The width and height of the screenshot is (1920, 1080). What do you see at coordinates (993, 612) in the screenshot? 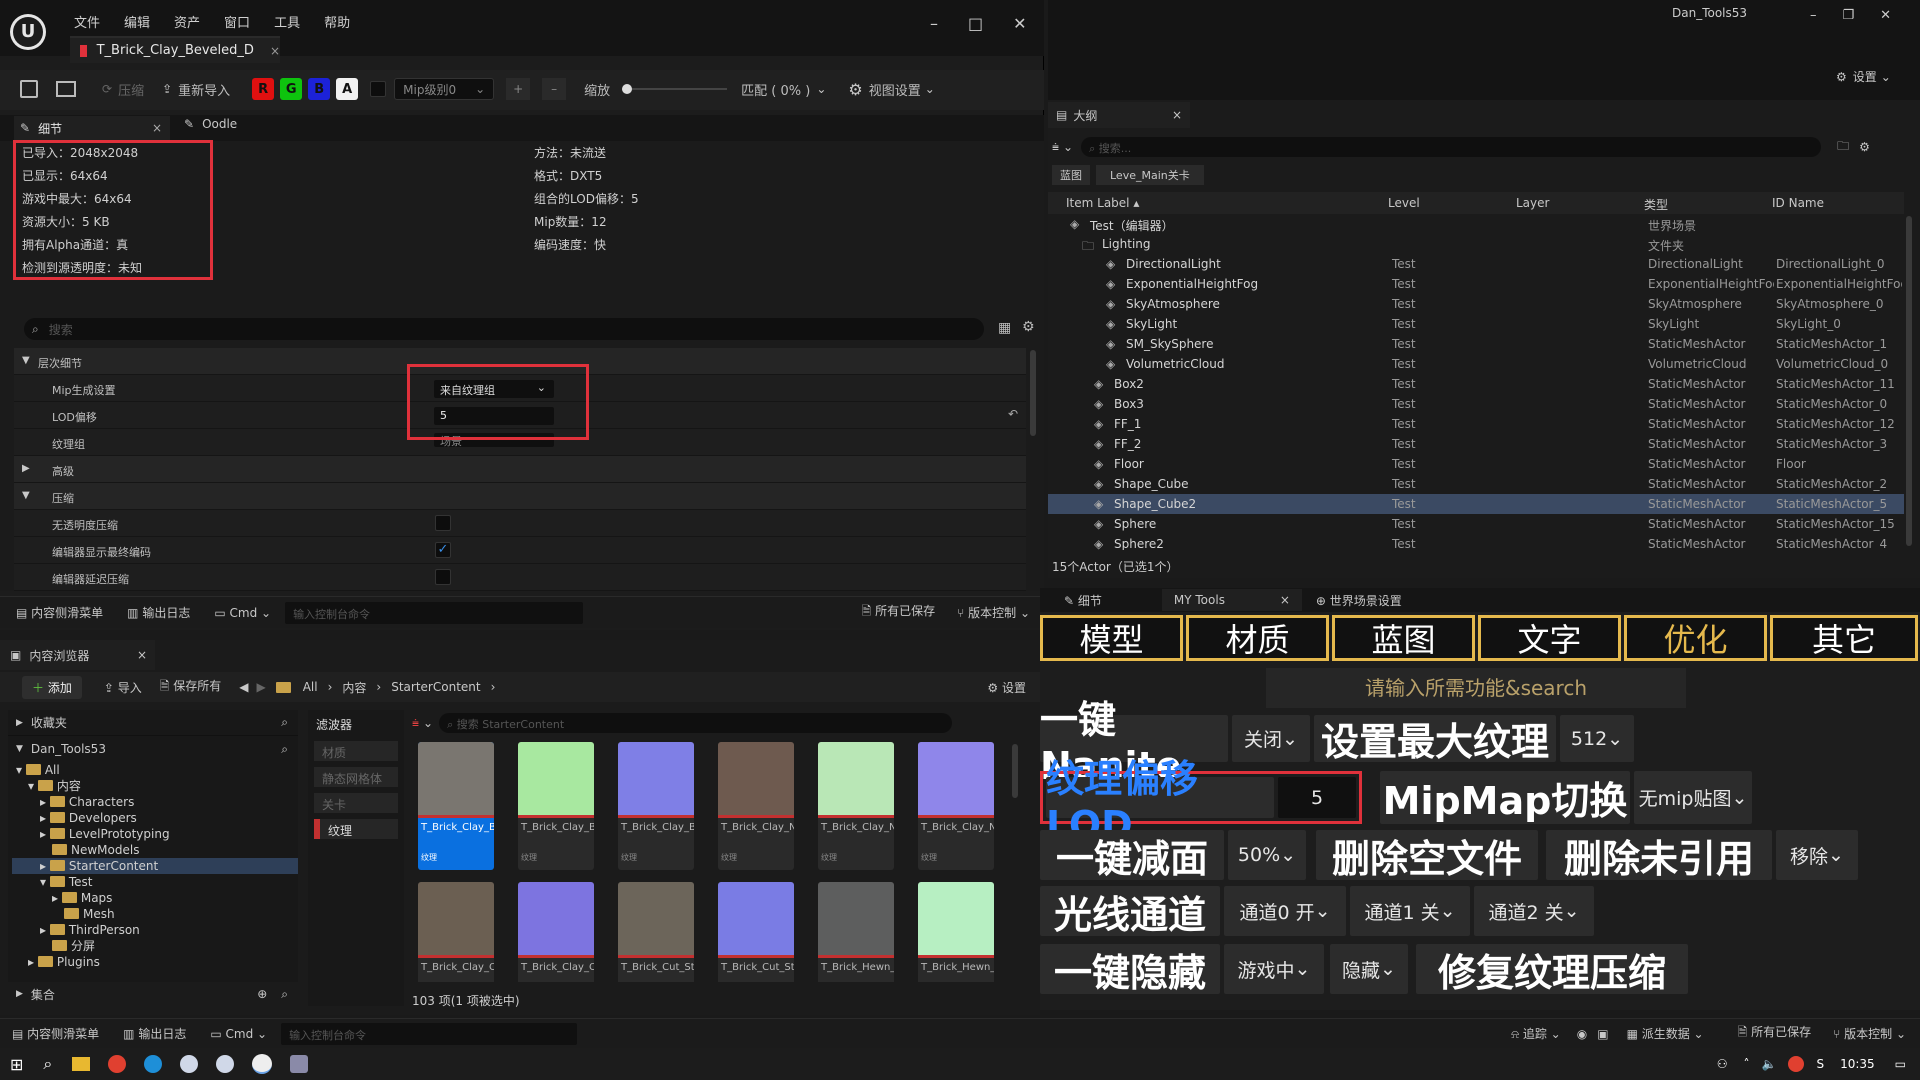
I see `source-control-button: ⑂ 版本控制 ⌄` at bounding box center [993, 612].